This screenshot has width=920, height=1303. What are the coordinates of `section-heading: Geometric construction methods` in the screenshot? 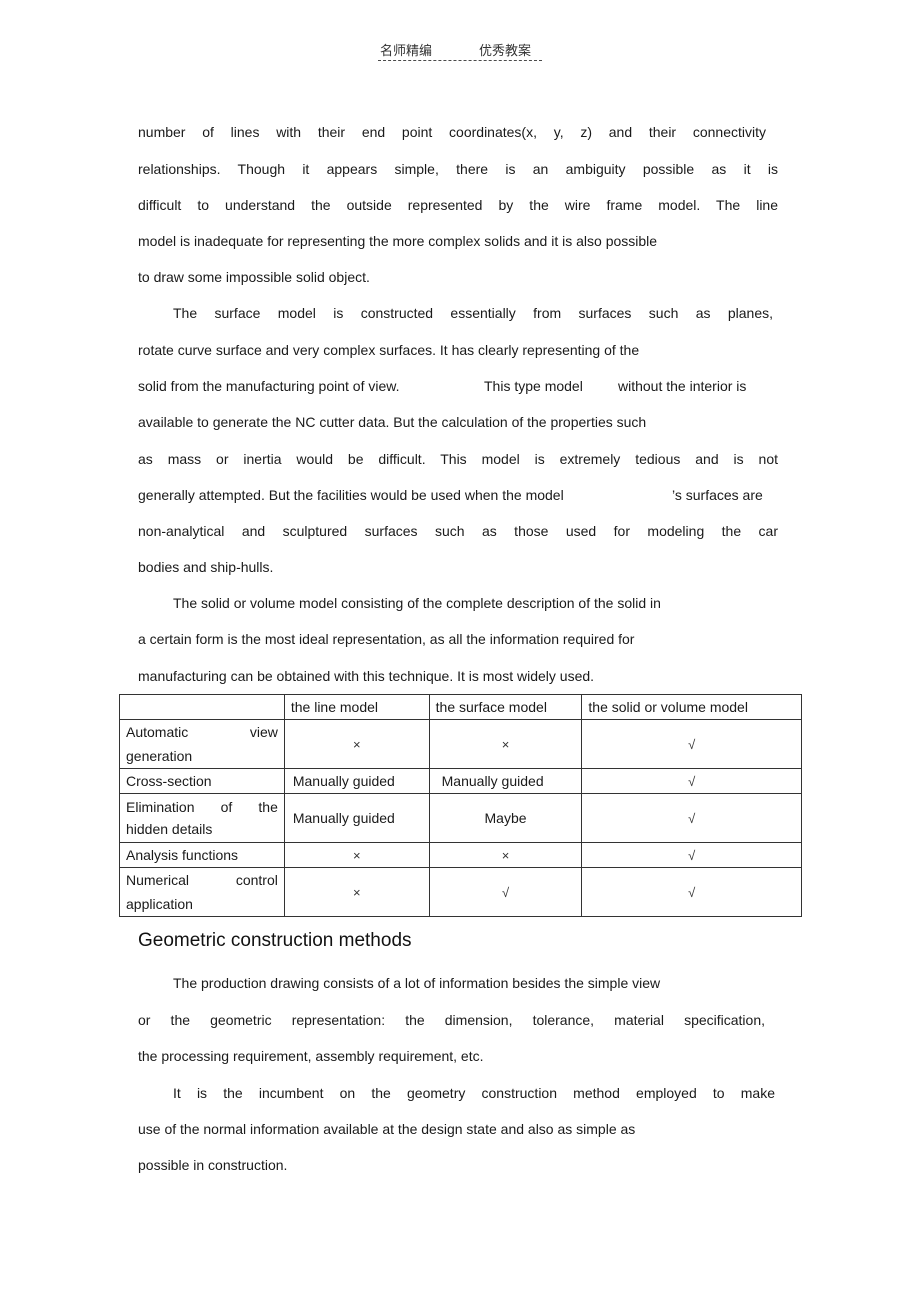 It's located at (275, 940).